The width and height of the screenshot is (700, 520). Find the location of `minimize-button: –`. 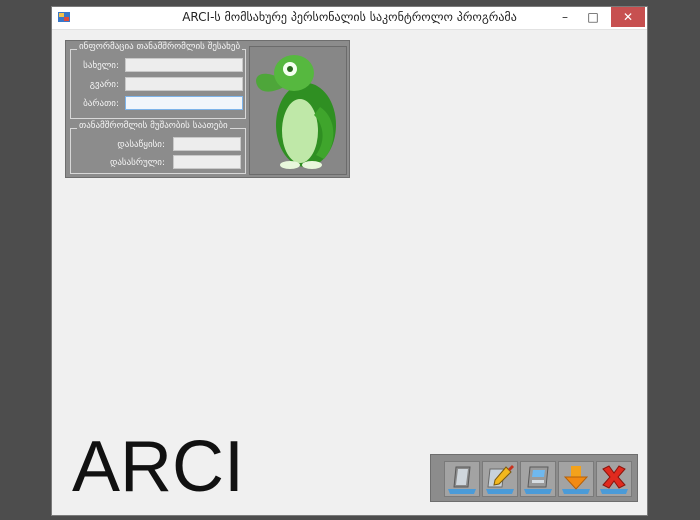

minimize-button: – is located at coordinates (565, 17).